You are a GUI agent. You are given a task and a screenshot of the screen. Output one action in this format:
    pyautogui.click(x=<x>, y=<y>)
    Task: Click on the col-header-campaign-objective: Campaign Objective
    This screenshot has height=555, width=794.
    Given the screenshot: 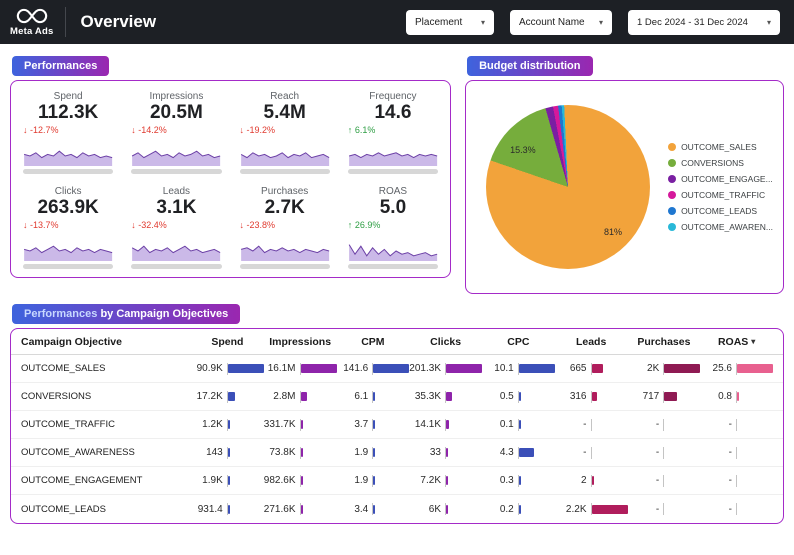 What is the action you would take?
    pyautogui.click(x=106, y=342)
    